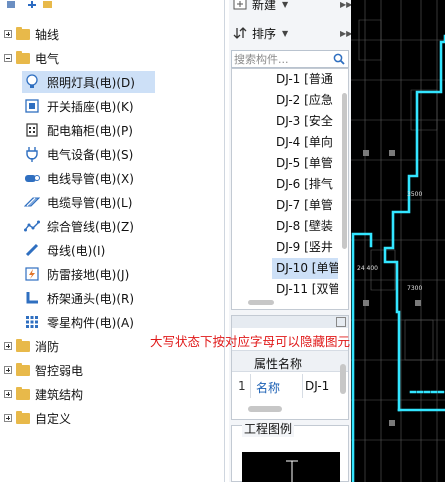 The height and width of the screenshot is (482, 445). What do you see at coordinates (76, 250) in the screenshot?
I see `tree-item-label: 母线(电)(I)` at bounding box center [76, 250].